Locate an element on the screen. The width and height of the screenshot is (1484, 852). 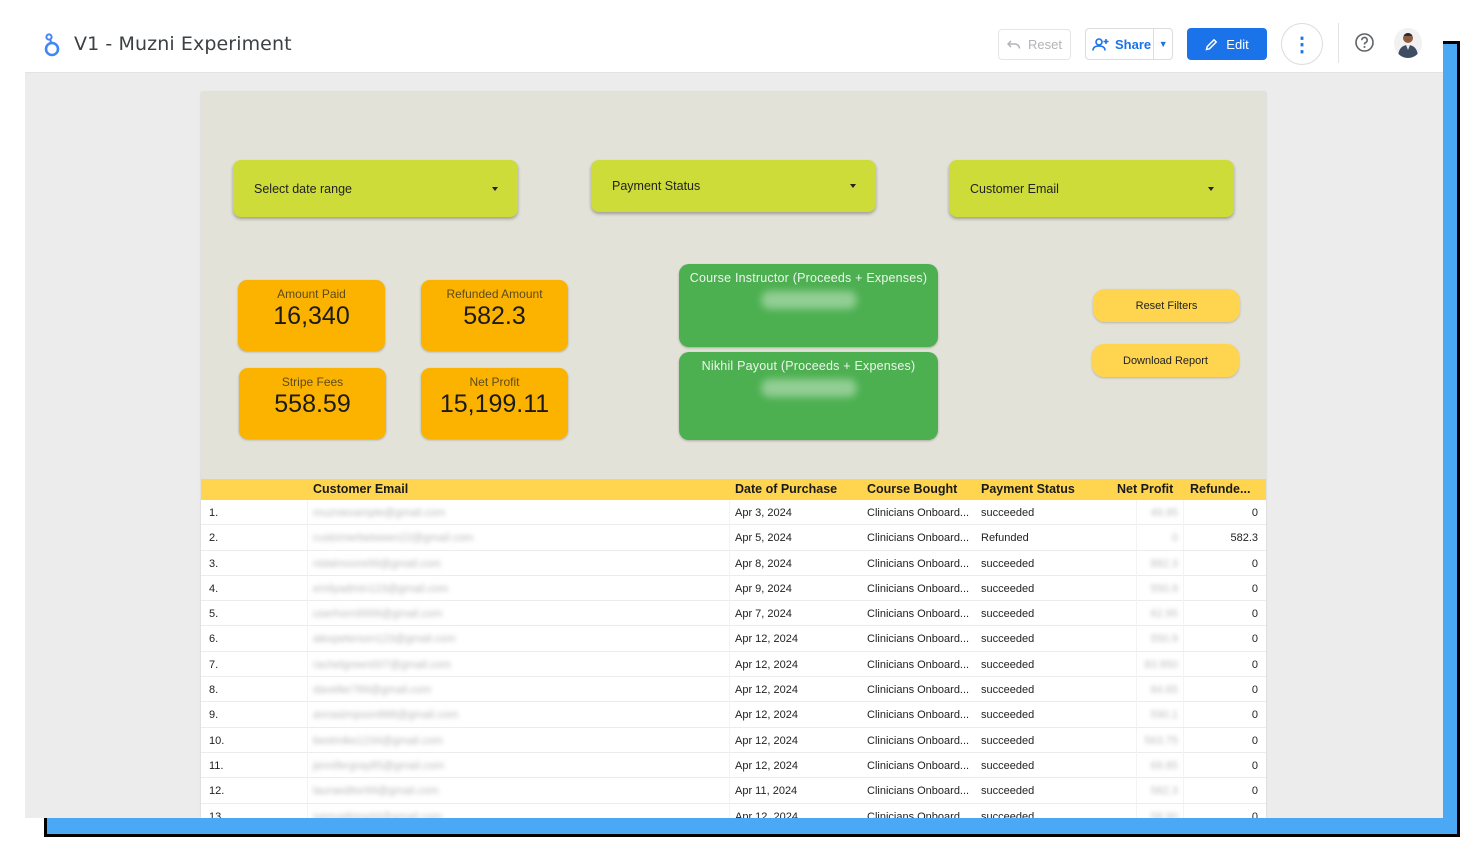
course-instructor-payout-card: Course Instructor (Proceeds + Expenses) is located at coordinates (808, 305).